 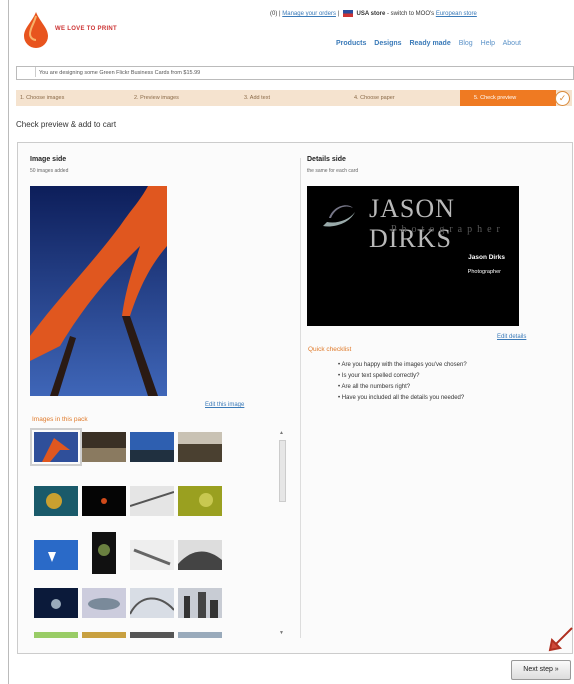 What do you see at coordinates (486, 257) in the screenshot?
I see `card-person-name: Jason Dirks` at bounding box center [486, 257].